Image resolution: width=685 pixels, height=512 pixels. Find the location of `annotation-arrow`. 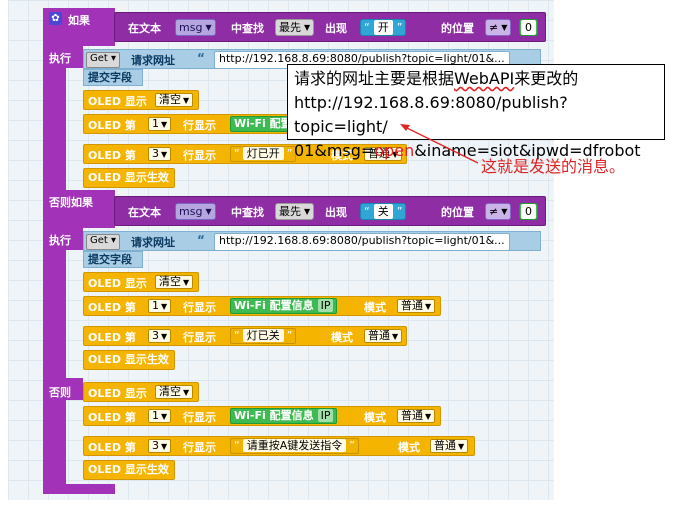

annotation-arrow is located at coordinates (439, 144).